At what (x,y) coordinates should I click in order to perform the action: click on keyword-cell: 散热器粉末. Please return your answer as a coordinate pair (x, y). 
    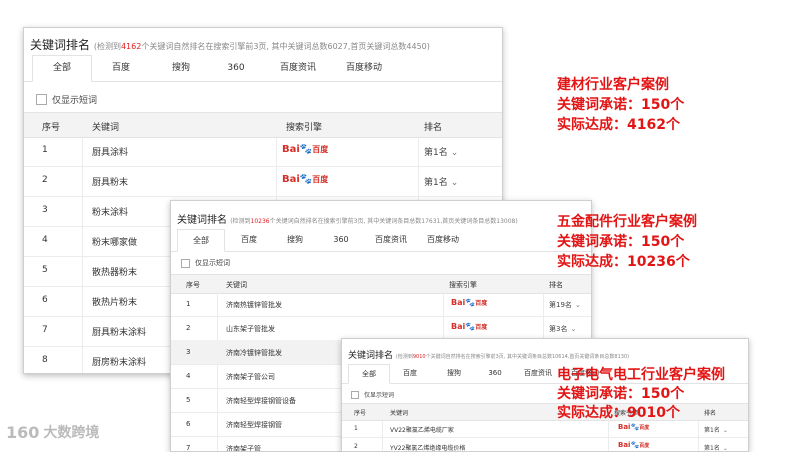
    Looking at the image, I should click on (115, 273).